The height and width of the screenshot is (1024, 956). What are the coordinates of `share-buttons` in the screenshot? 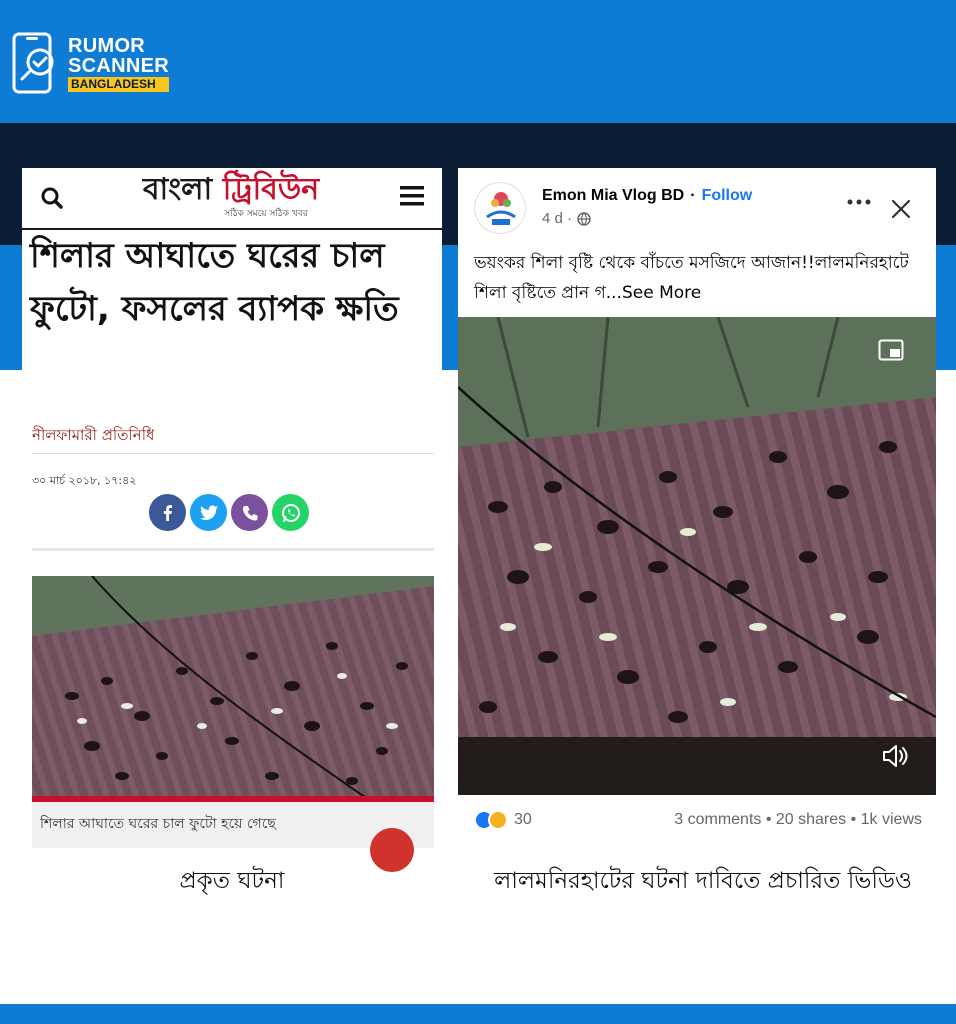 It's located at (229, 512).